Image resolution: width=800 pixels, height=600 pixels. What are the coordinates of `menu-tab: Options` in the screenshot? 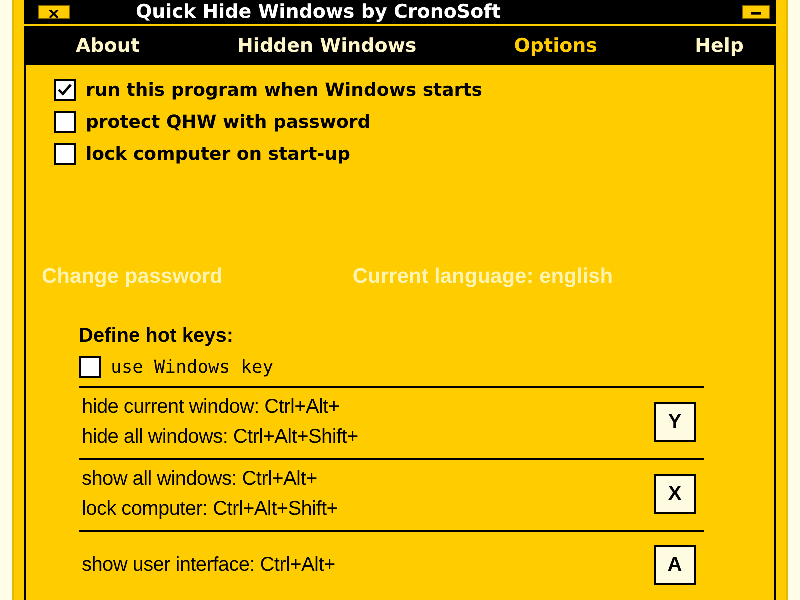 It's located at (556, 45).